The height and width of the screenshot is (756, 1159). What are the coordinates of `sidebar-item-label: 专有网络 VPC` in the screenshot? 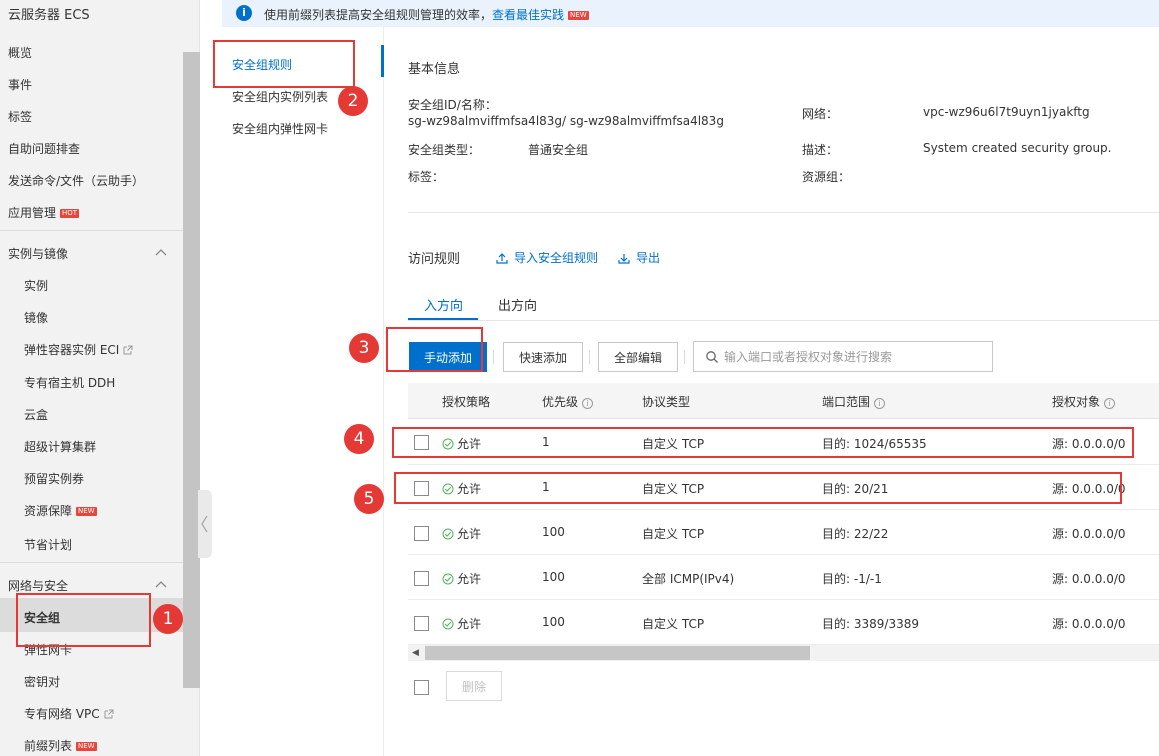 It's located at (62, 714).